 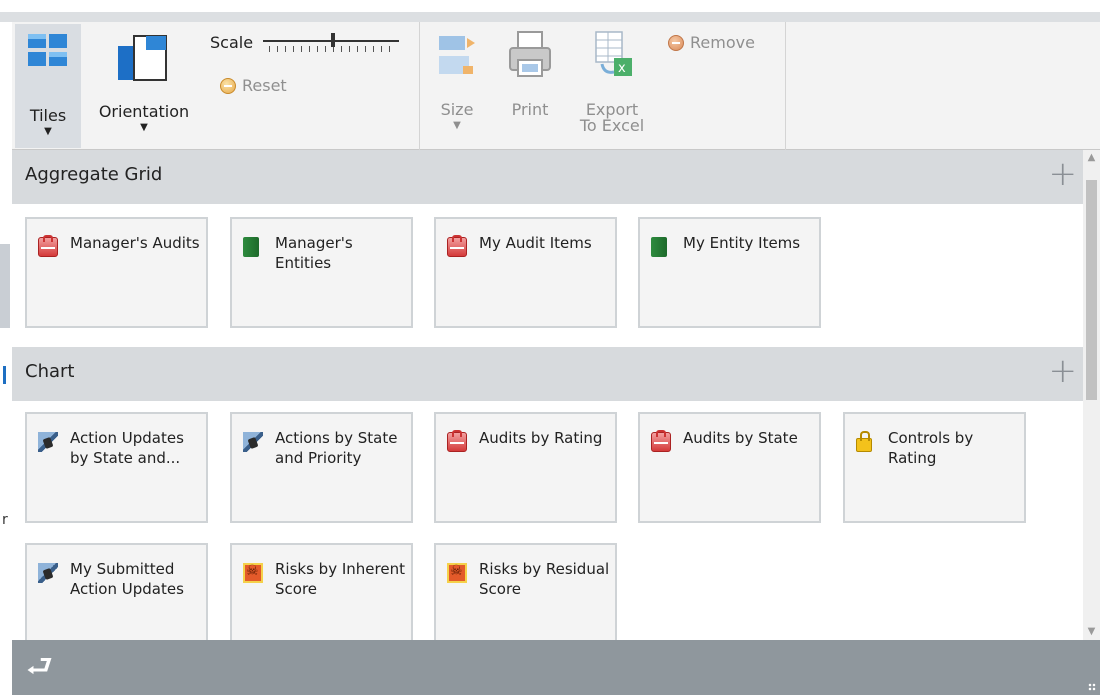 I want to click on tiles-icon, so click(x=47, y=50).